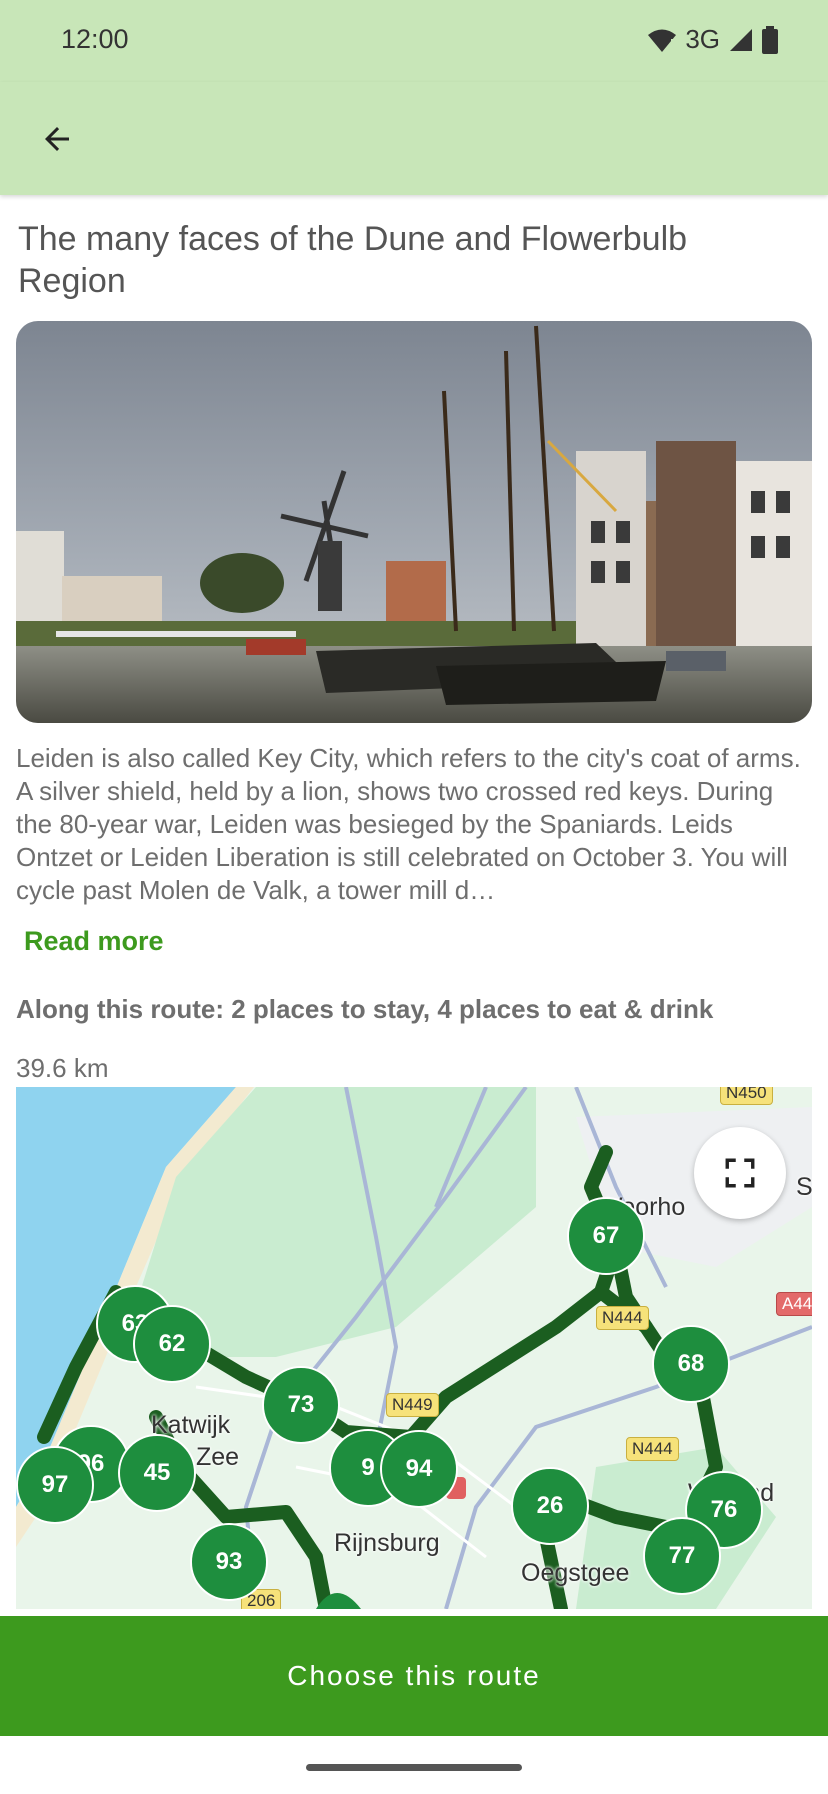  What do you see at coordinates (414, 41) in the screenshot?
I see `status-bar: 12:00 3G` at bounding box center [414, 41].